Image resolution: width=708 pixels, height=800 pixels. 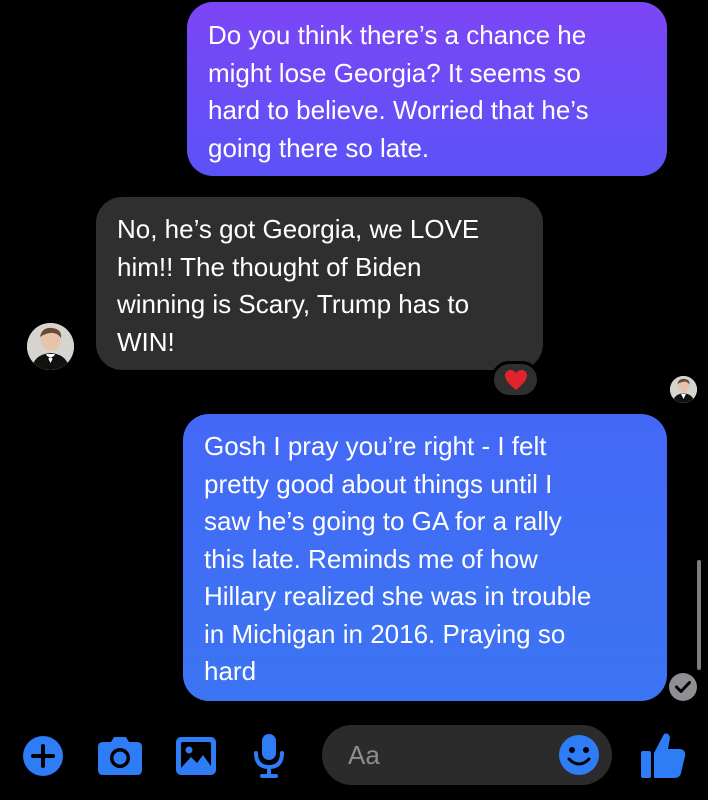 I want to click on microphone-icon, so click(x=269, y=756).